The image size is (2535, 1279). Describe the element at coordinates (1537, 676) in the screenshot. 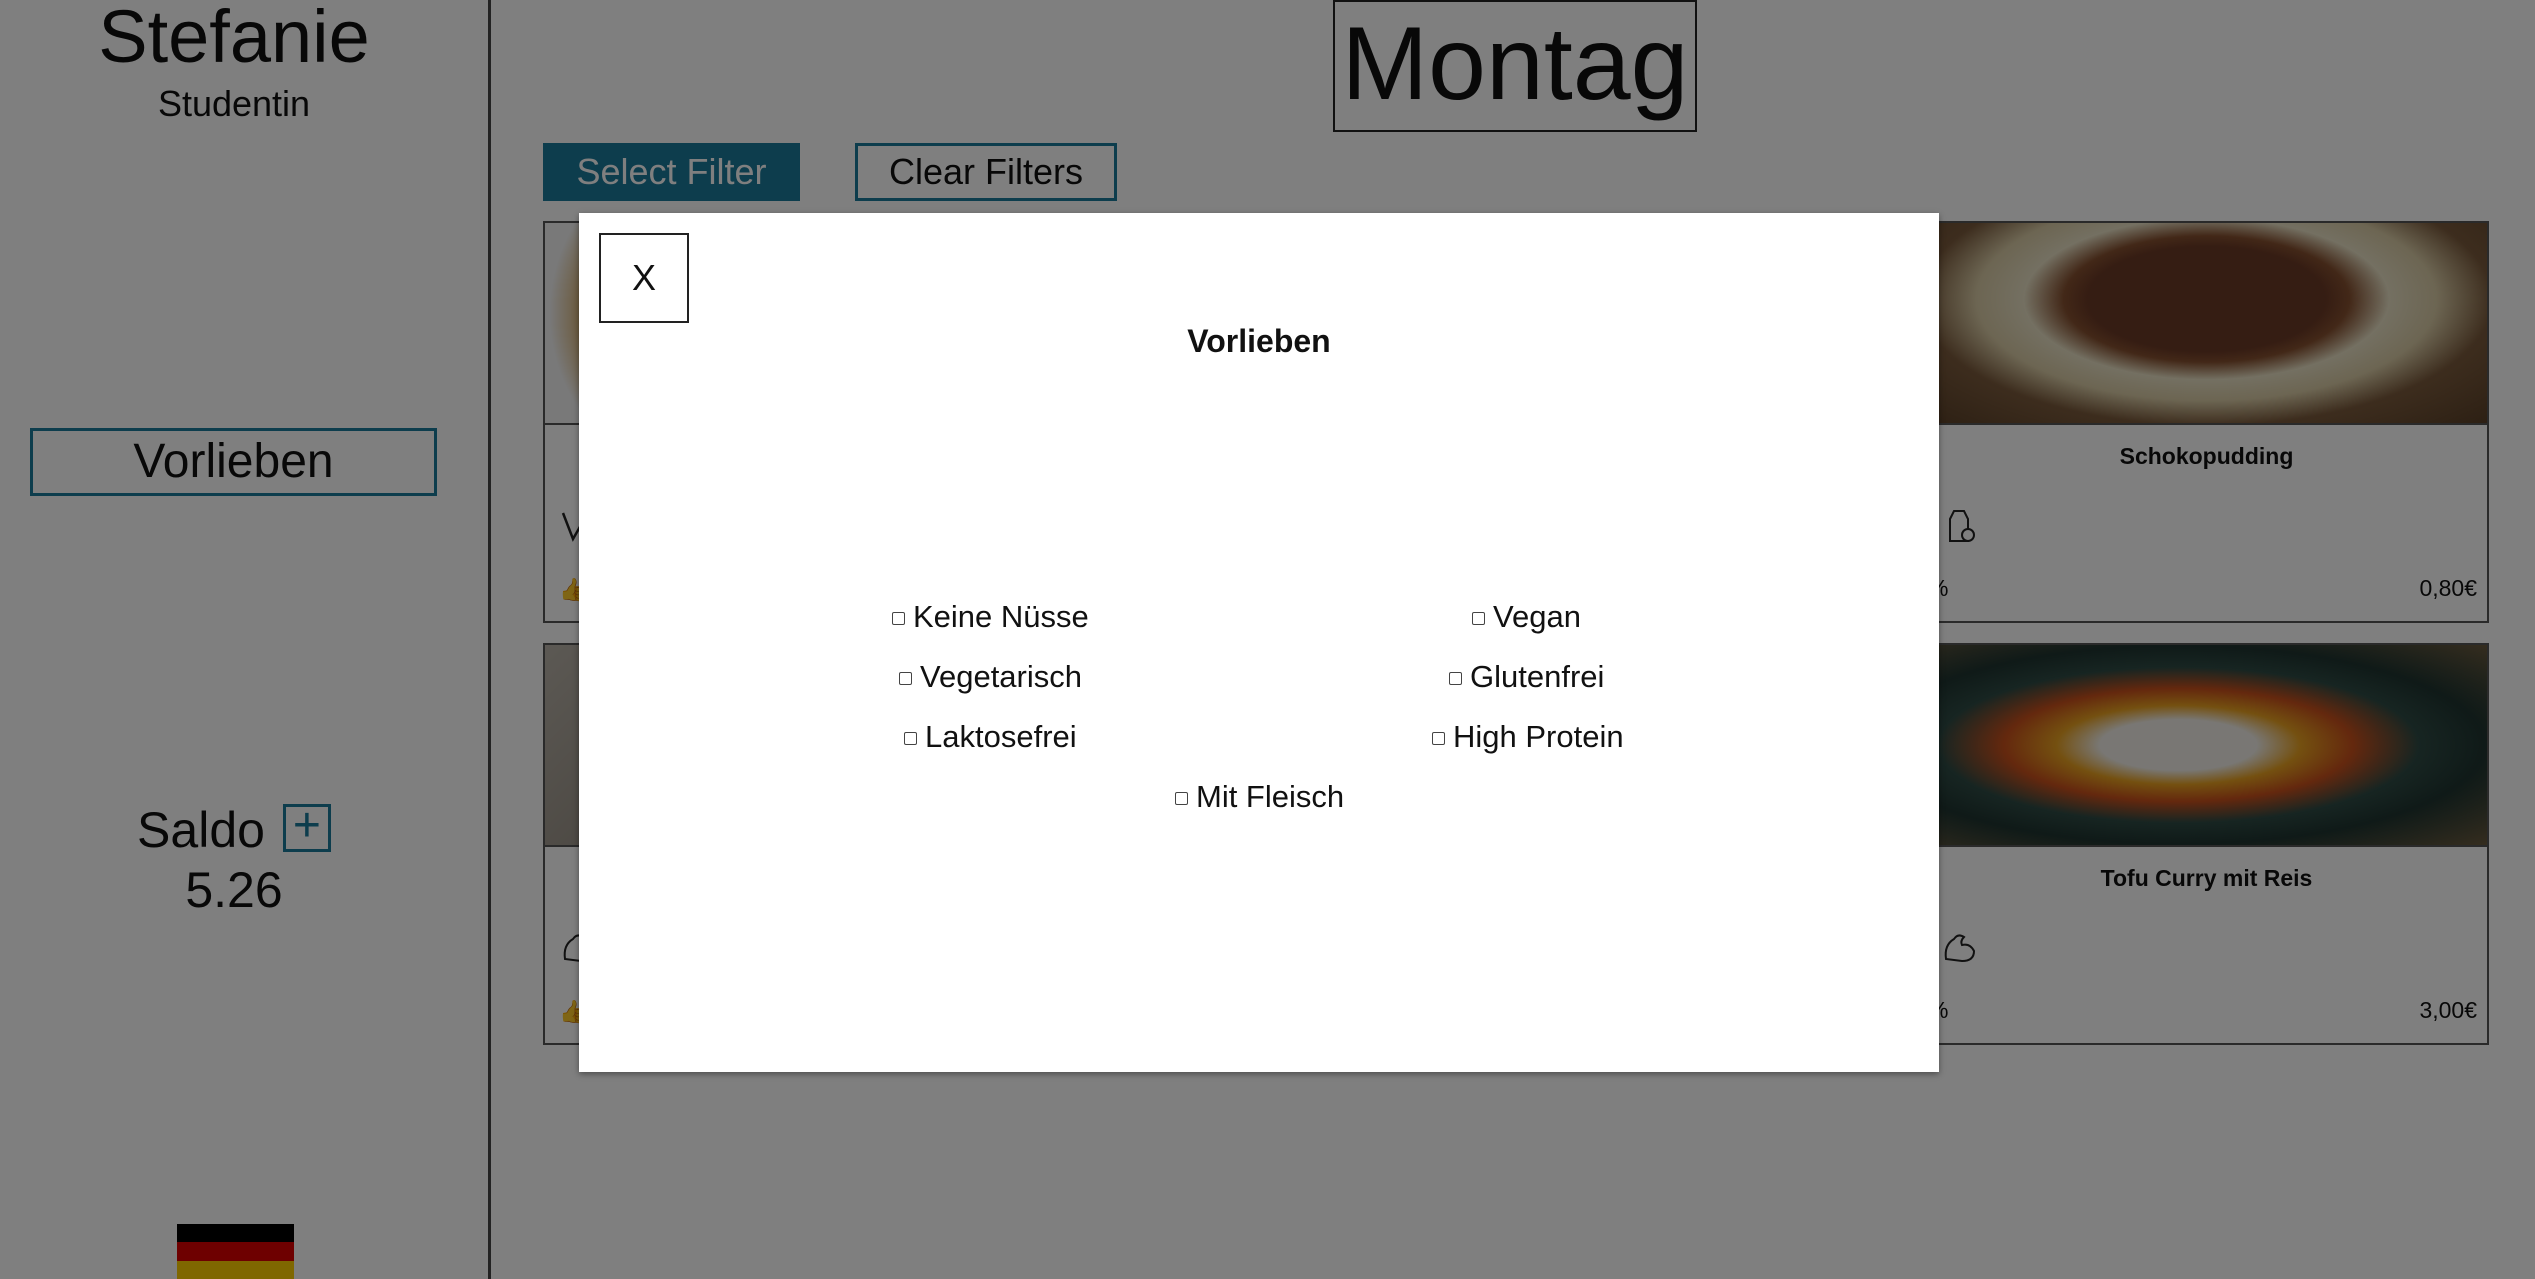

I see `option-label: Glutenfrei` at that location.